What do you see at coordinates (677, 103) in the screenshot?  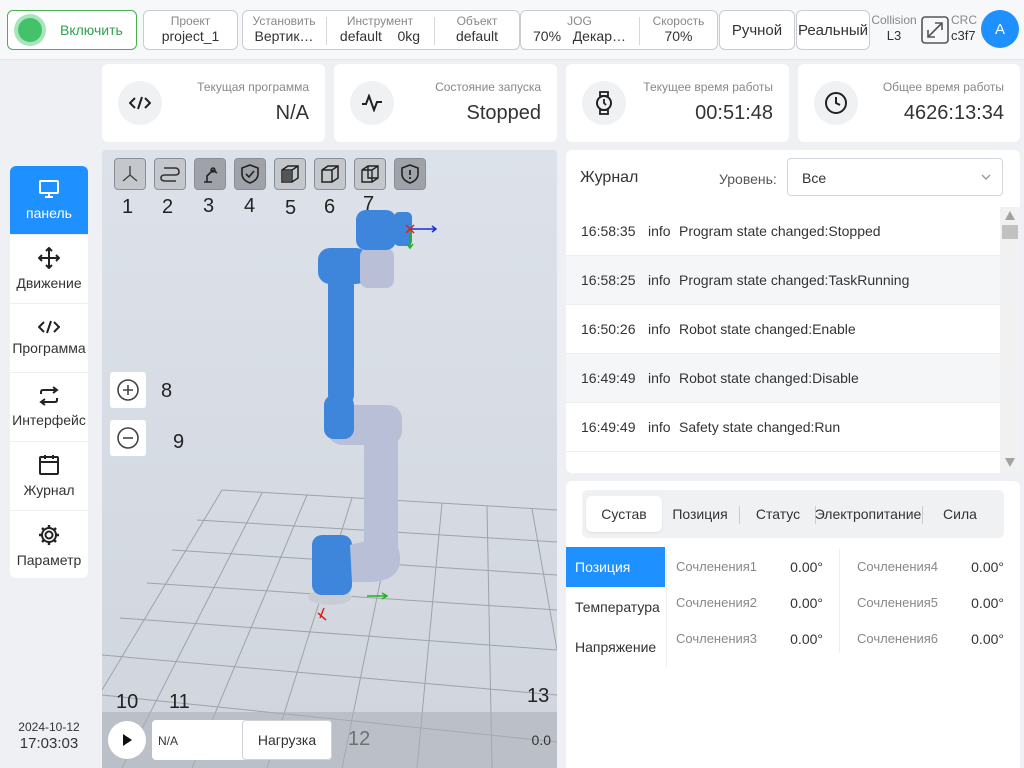 I see `current-runtime-card: Текущее время работы 00:51:48` at bounding box center [677, 103].